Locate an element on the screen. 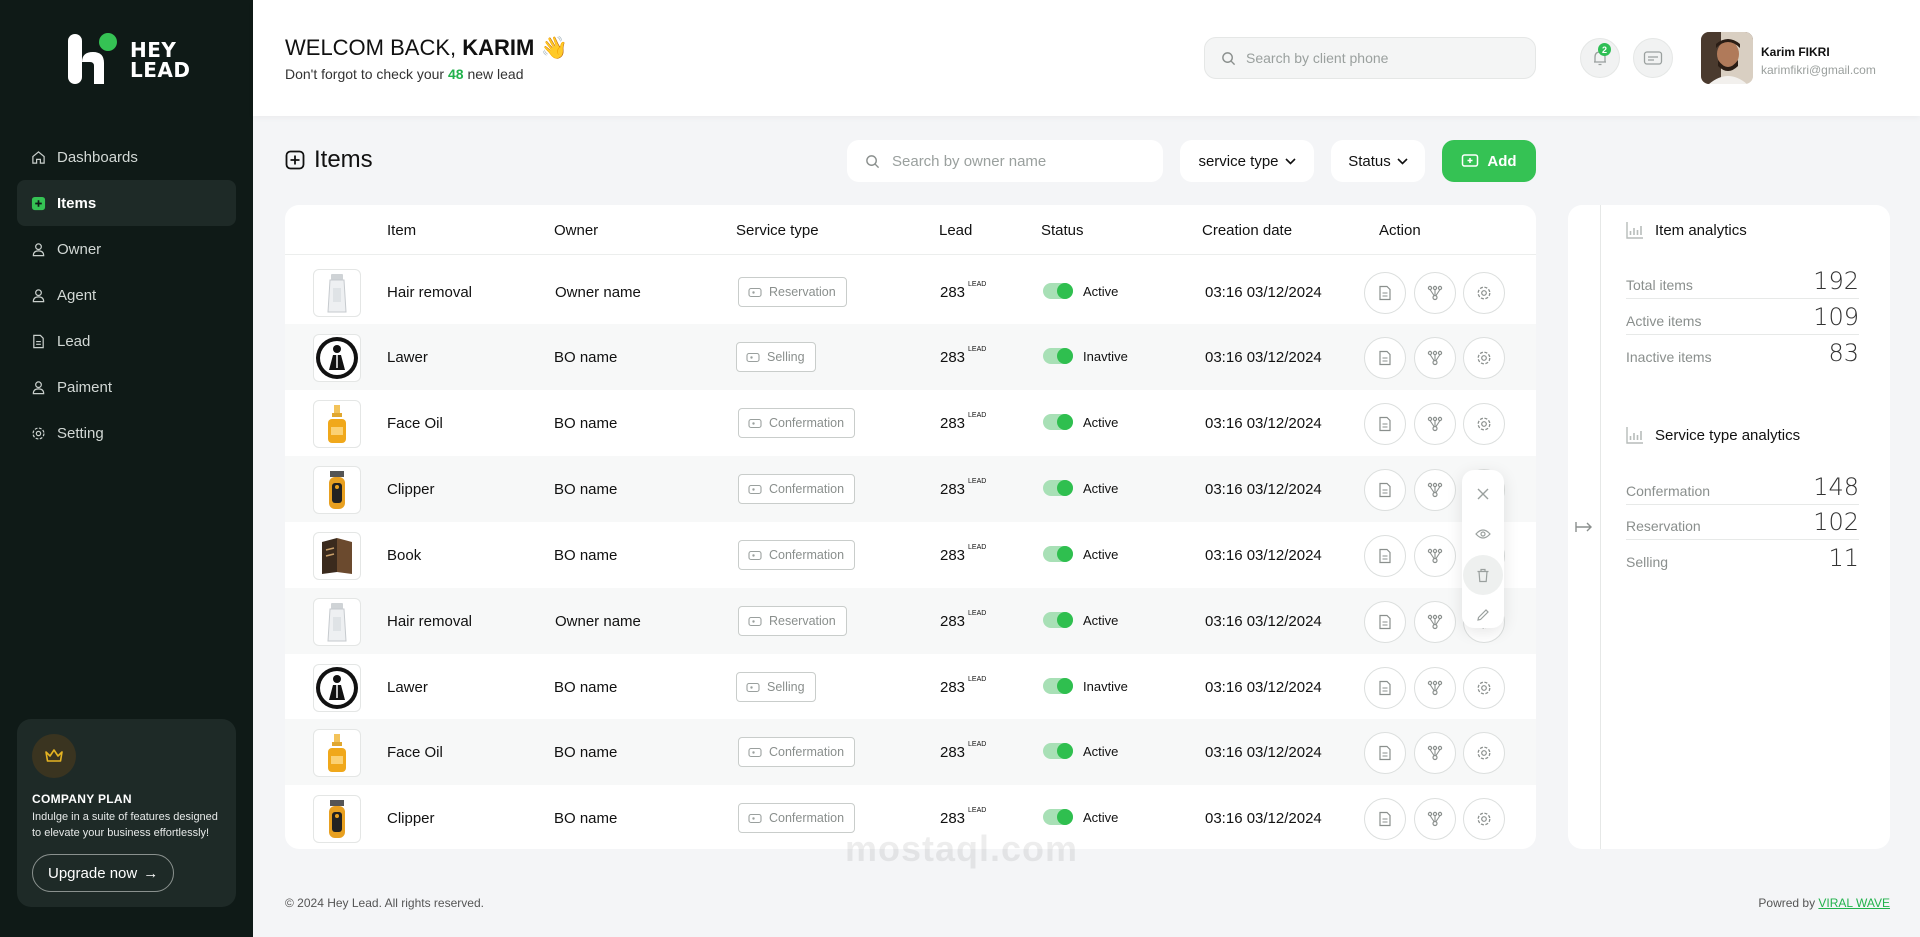 Image resolution: width=1920 pixels, height=937 pixels. service-type-dropdown: service type is located at coordinates (1247, 161).